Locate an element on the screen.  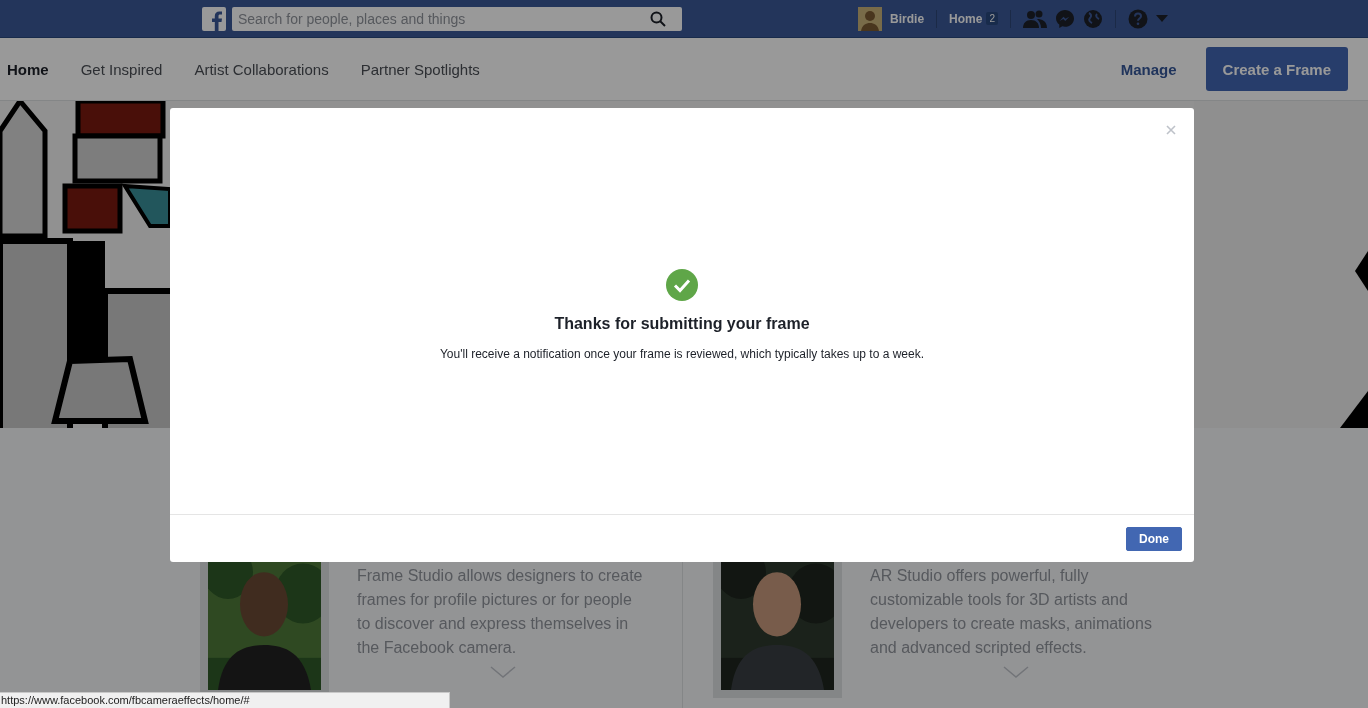
manage-link: Manage is located at coordinates (1148, 69).